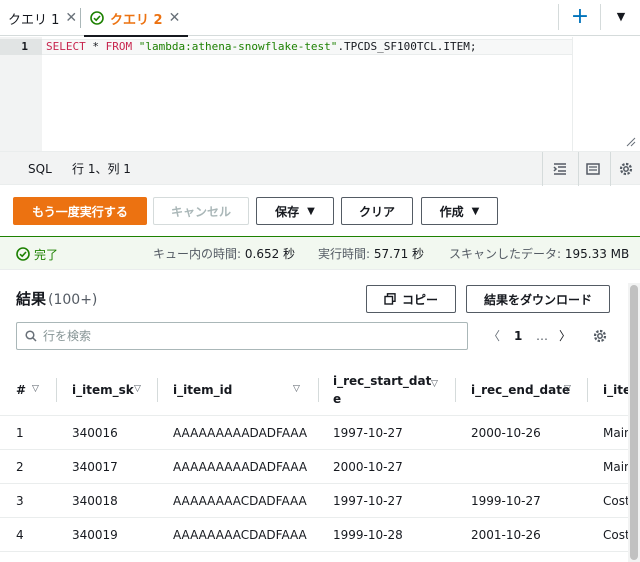  Describe the element at coordinates (40, 169) in the screenshot. I see `language-label: SQL` at that location.